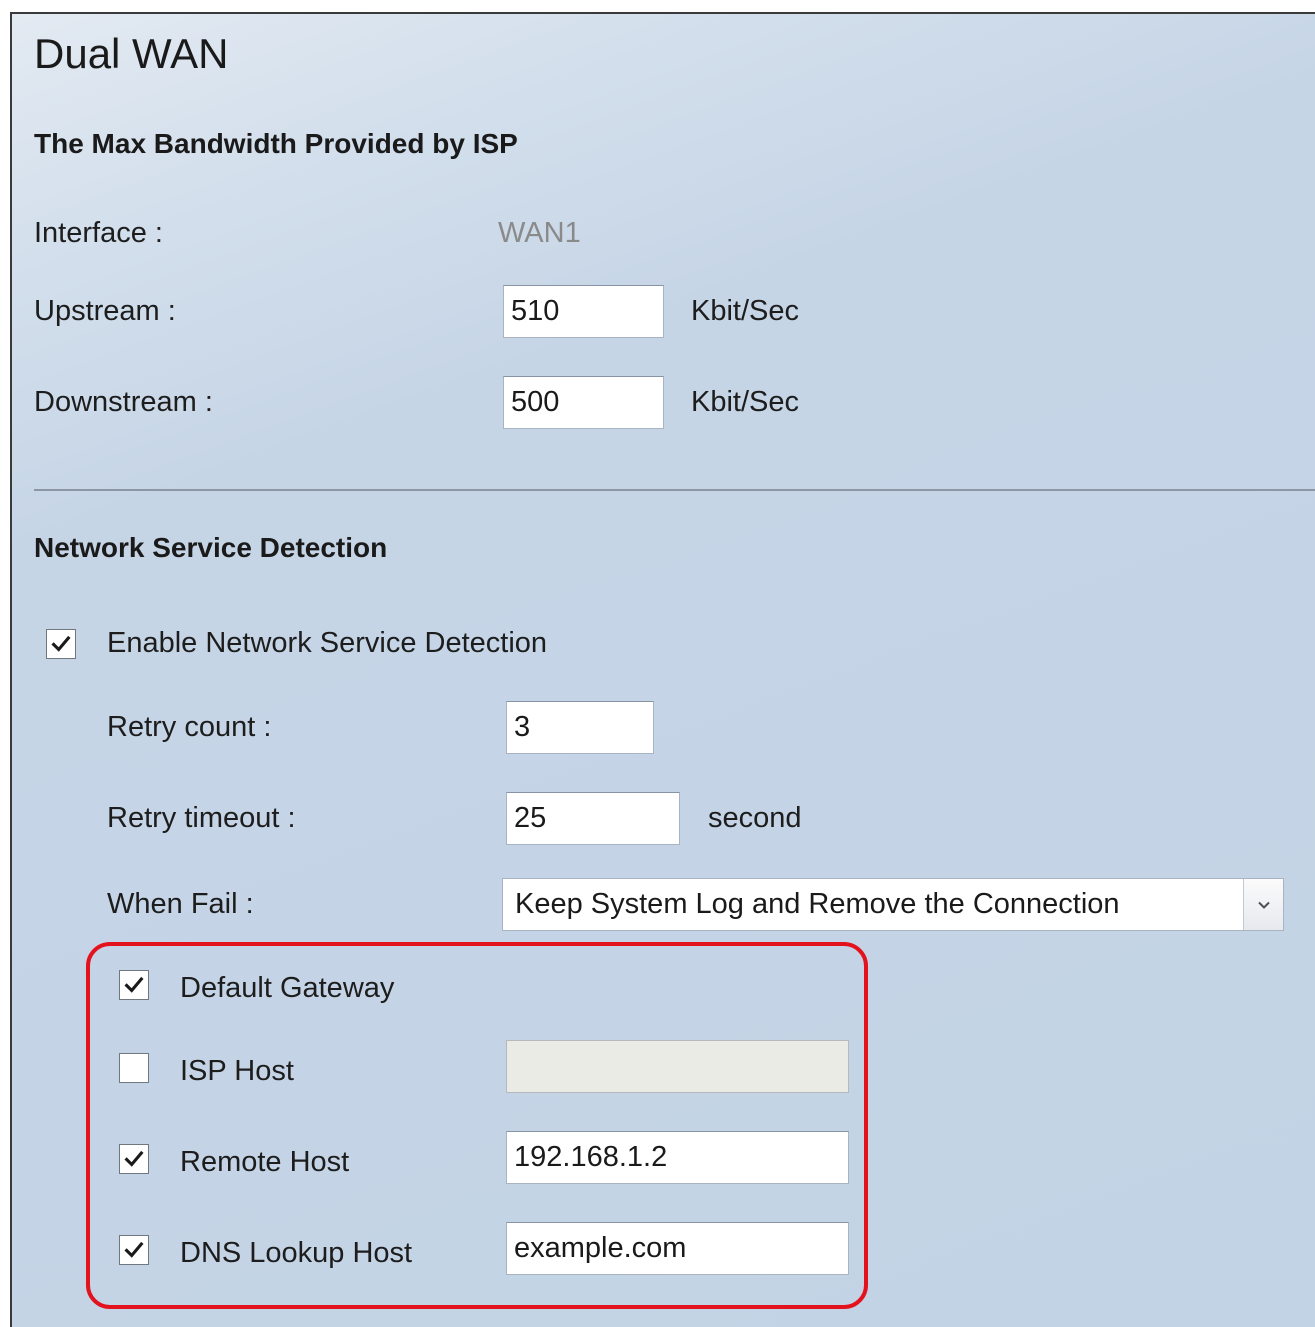 This screenshot has height=1327, width=1315. I want to click on retry-count-label: Retry count :, so click(189, 727).